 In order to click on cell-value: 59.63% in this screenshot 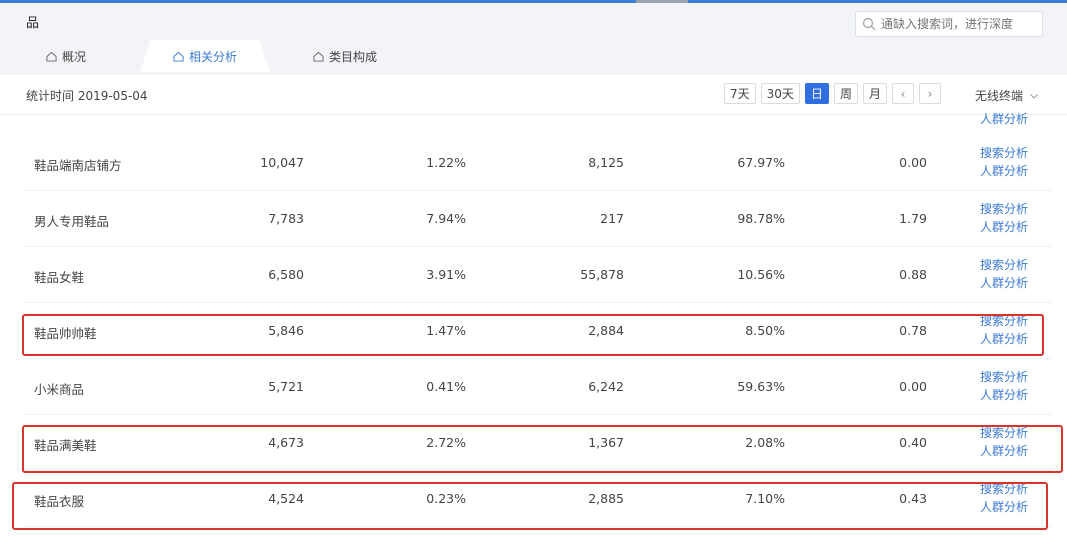, I will do `click(761, 386)`.